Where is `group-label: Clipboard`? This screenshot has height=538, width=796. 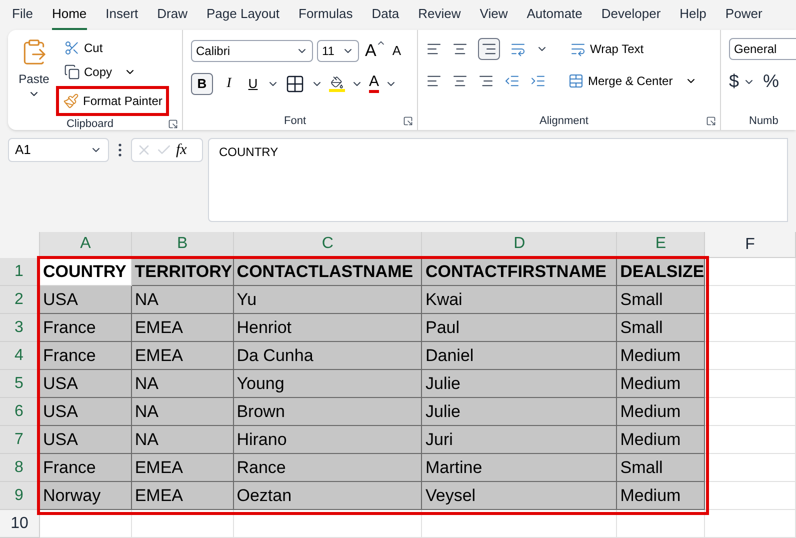
group-label: Clipboard is located at coordinates (90, 124).